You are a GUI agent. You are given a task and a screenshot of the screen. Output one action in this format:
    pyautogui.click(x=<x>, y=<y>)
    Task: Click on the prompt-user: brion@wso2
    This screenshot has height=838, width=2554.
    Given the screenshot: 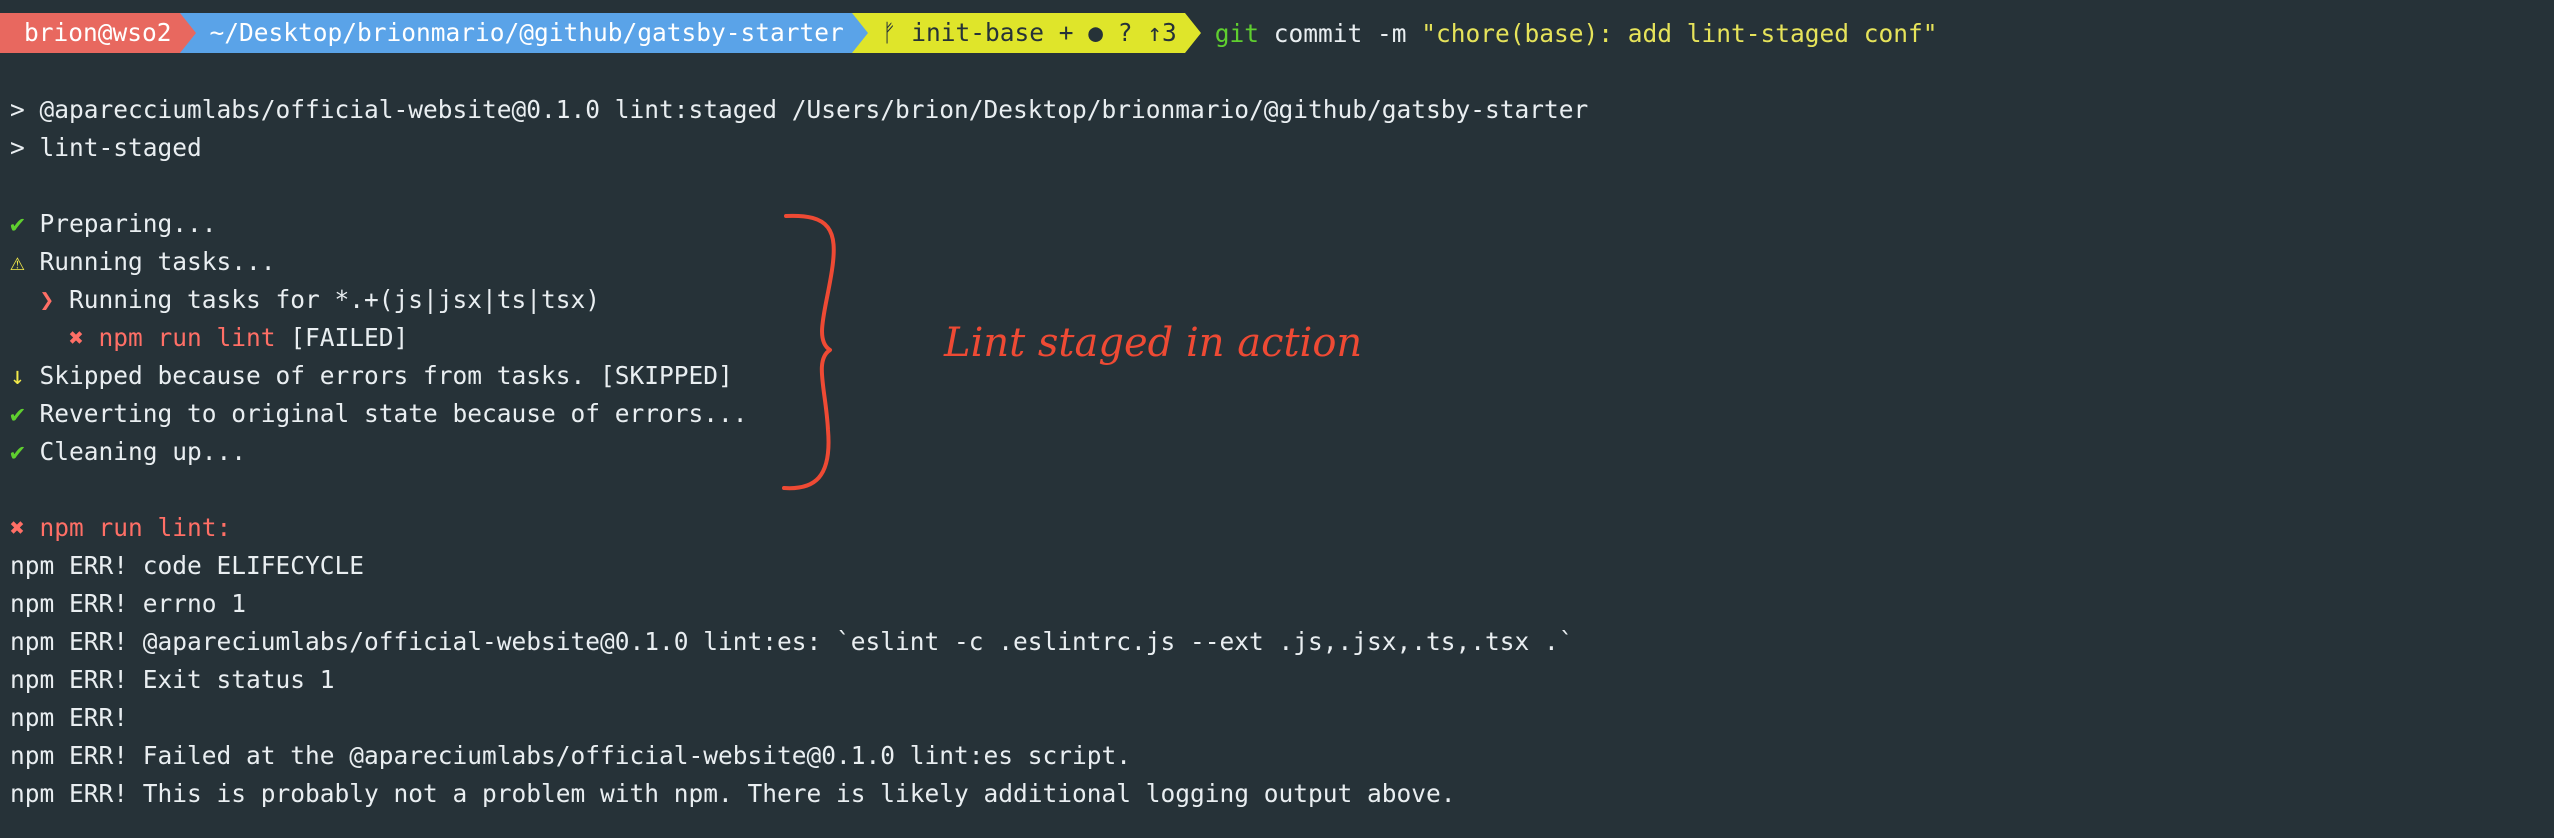 What is the action you would take?
    pyautogui.click(x=90, y=33)
    